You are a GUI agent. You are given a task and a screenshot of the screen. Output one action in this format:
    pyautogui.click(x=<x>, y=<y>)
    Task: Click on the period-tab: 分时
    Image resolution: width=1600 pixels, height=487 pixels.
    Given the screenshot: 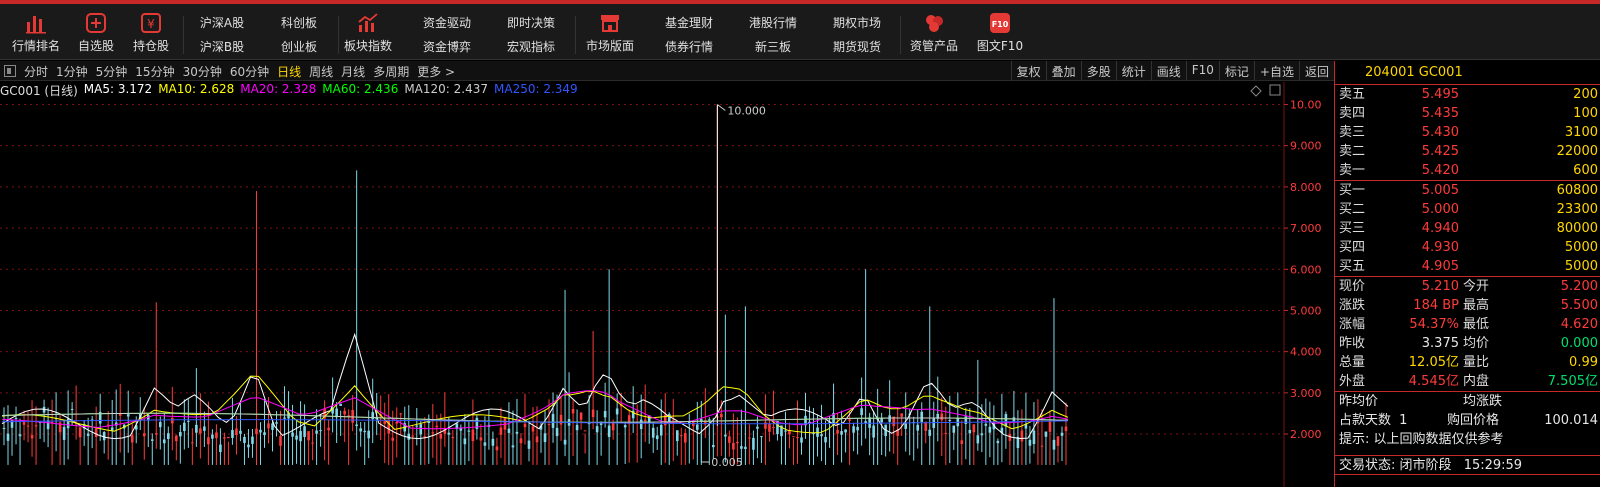 What is the action you would take?
    pyautogui.click(x=36, y=71)
    